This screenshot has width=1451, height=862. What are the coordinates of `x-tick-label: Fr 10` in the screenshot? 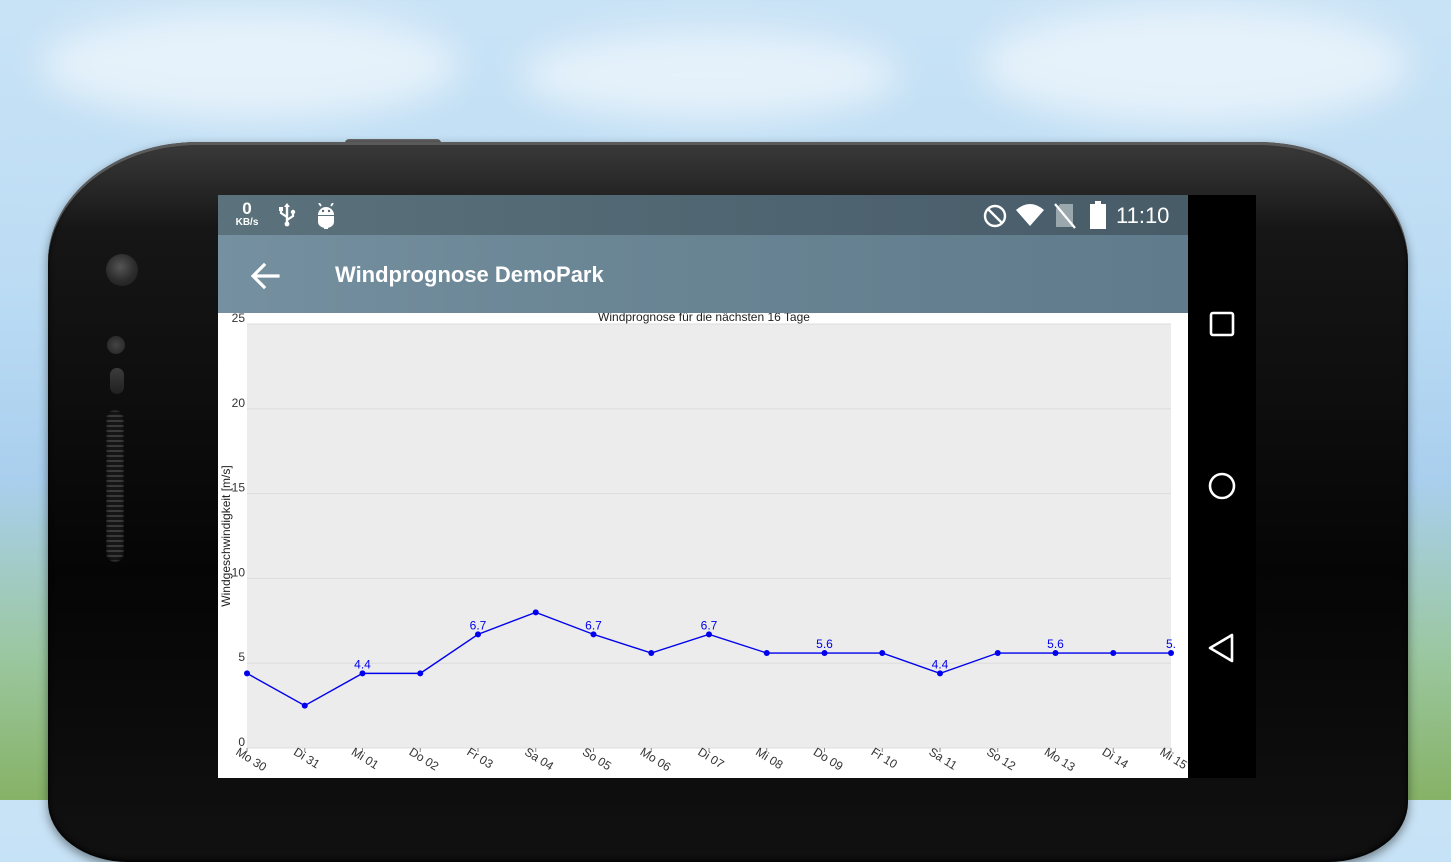 It's located at (884, 758).